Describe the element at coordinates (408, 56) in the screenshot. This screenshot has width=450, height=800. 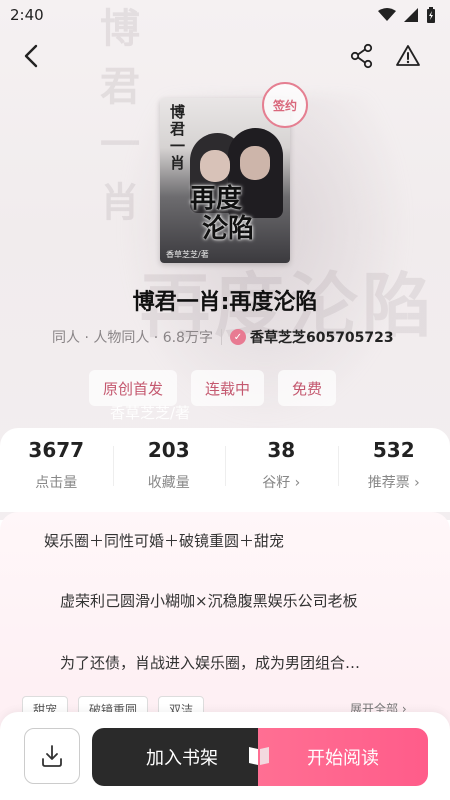
I see `report-warning-icon` at that location.